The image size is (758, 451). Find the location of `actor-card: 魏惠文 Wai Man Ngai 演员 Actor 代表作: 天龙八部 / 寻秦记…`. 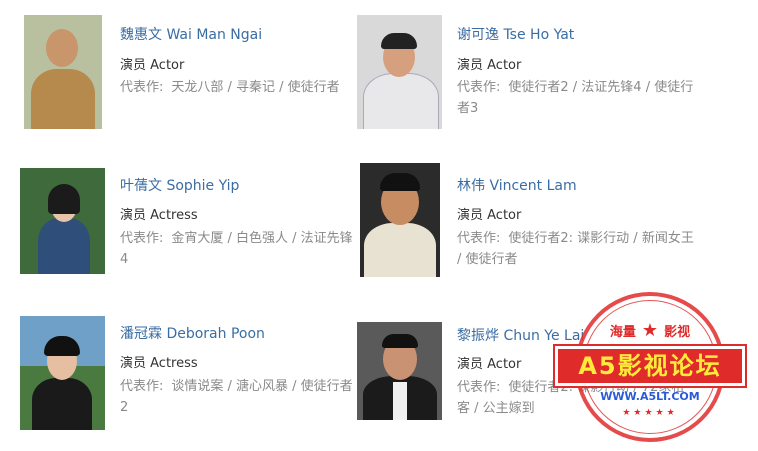

actor-card: 魏惠文 Wai Man Ngai 演员 Actor 代表作: 天龙八部 / 寻秦记… is located at coordinates (199, 75).